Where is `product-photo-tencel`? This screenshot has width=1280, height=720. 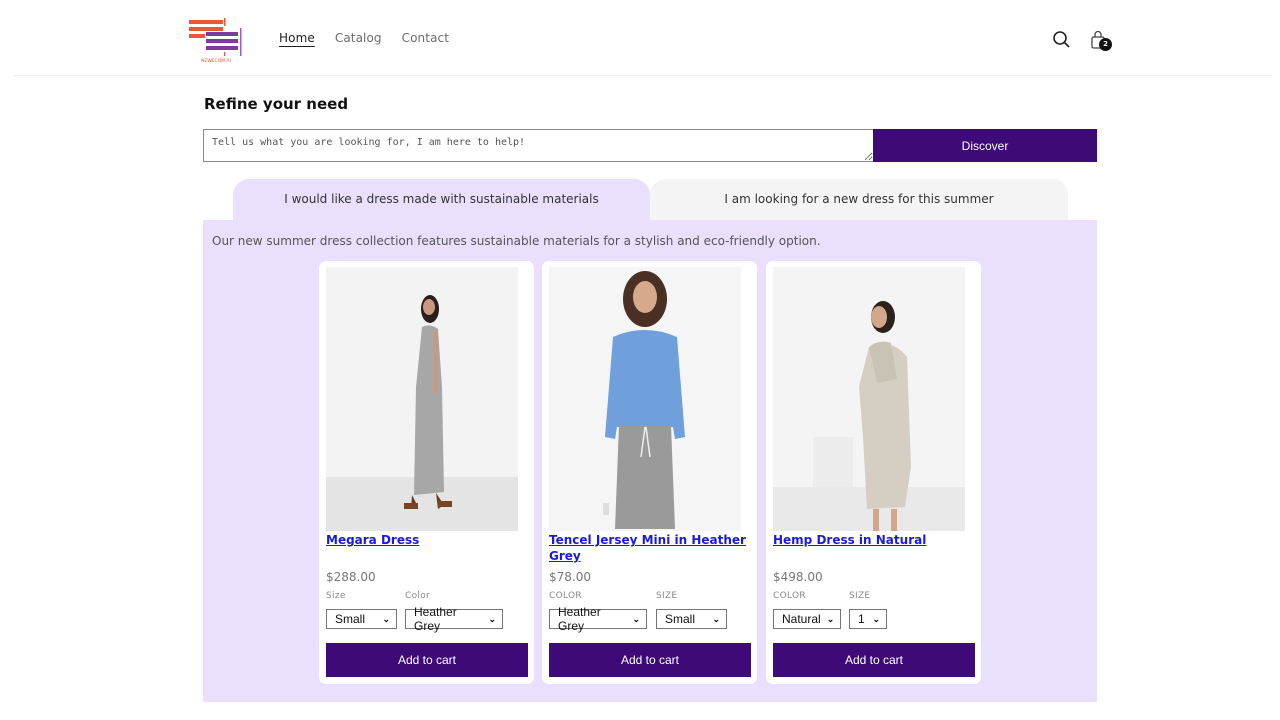 product-photo-tencel is located at coordinates (645, 399).